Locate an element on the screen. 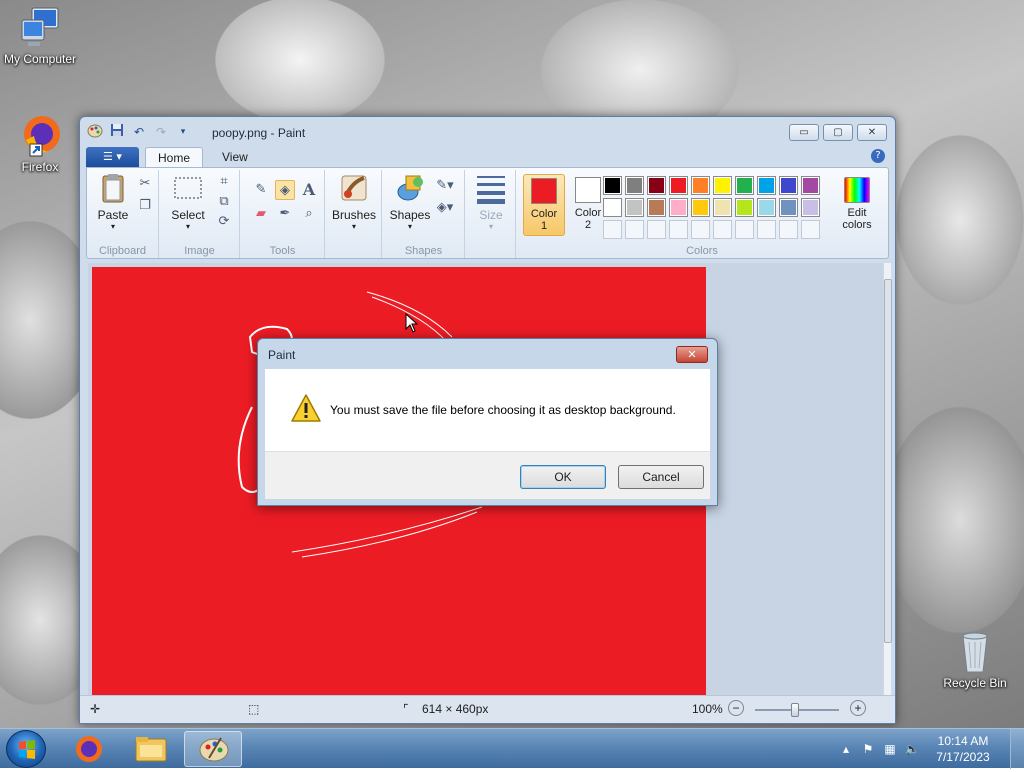  ok-button: OK is located at coordinates (563, 477).